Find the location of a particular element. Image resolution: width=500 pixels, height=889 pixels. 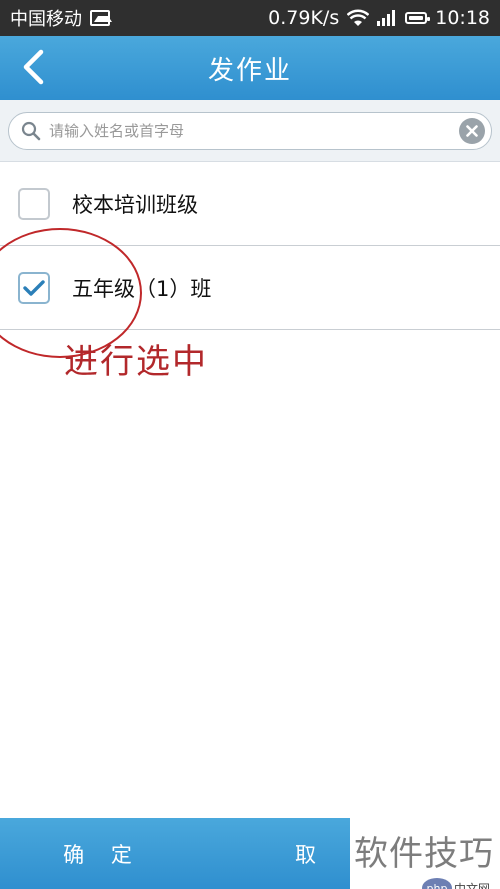

annotation-text: 进行选中 is located at coordinates (136, 362).